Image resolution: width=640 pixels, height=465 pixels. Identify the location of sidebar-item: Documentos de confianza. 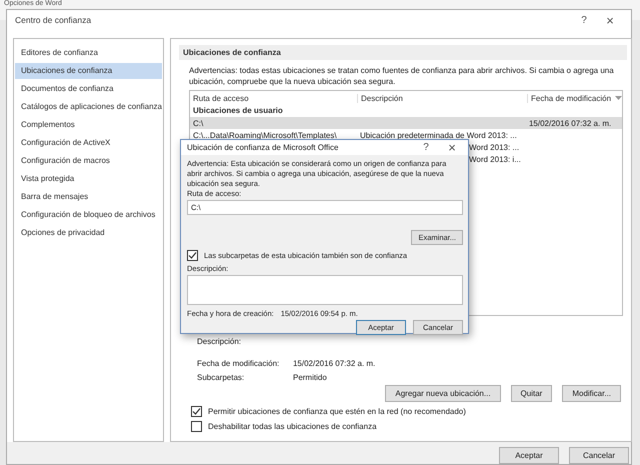
(88, 89).